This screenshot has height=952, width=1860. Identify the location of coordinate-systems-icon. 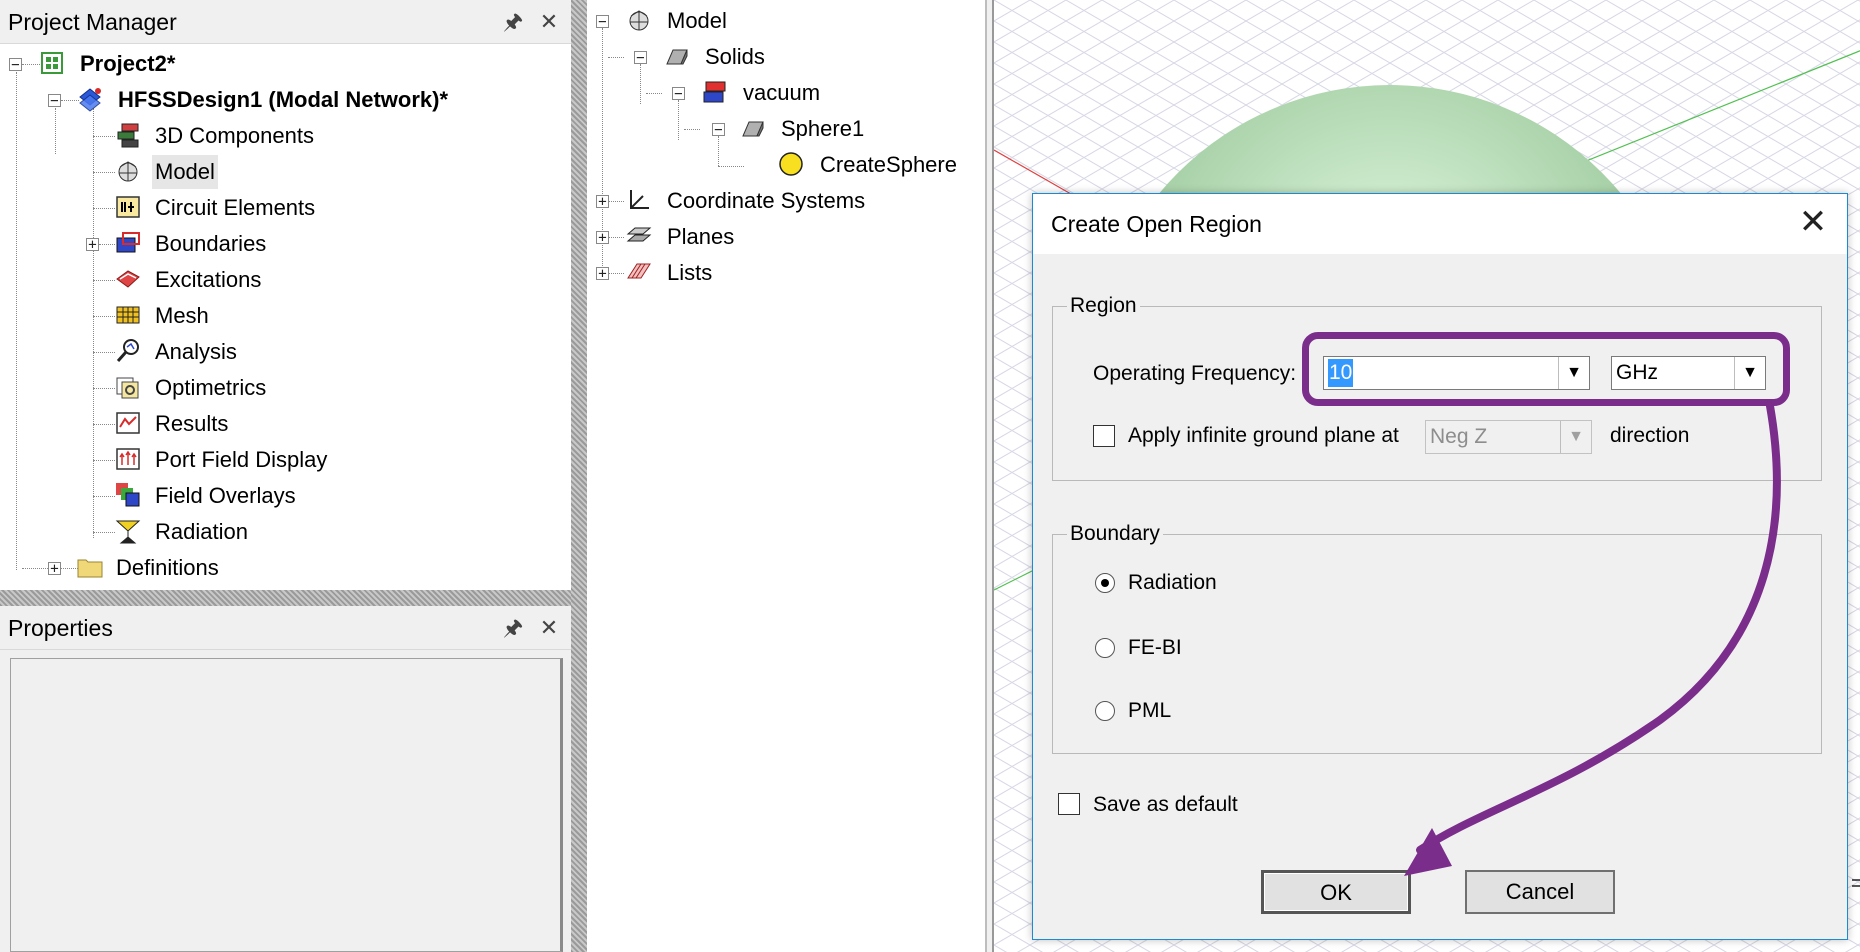
(639, 199).